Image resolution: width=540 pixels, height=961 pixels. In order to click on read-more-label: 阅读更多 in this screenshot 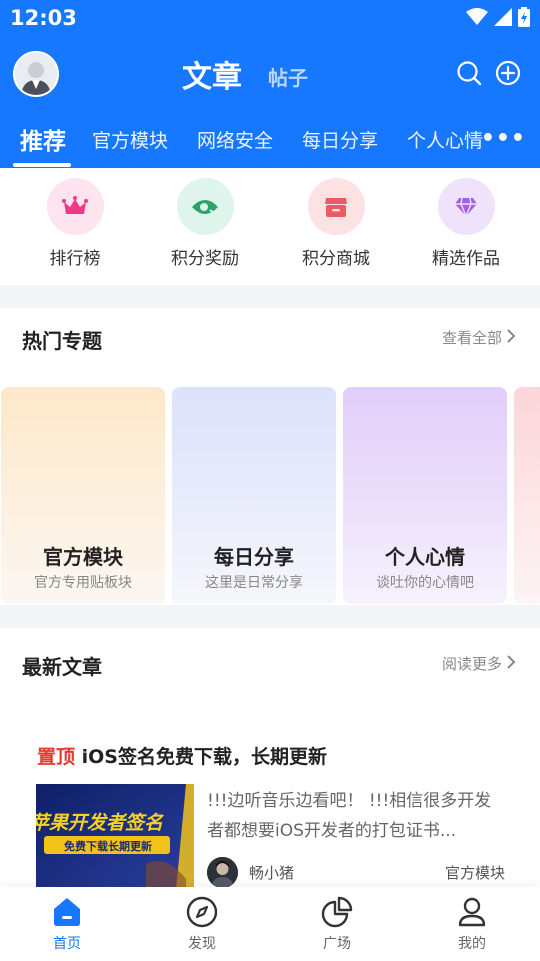, I will do `click(471, 664)`.